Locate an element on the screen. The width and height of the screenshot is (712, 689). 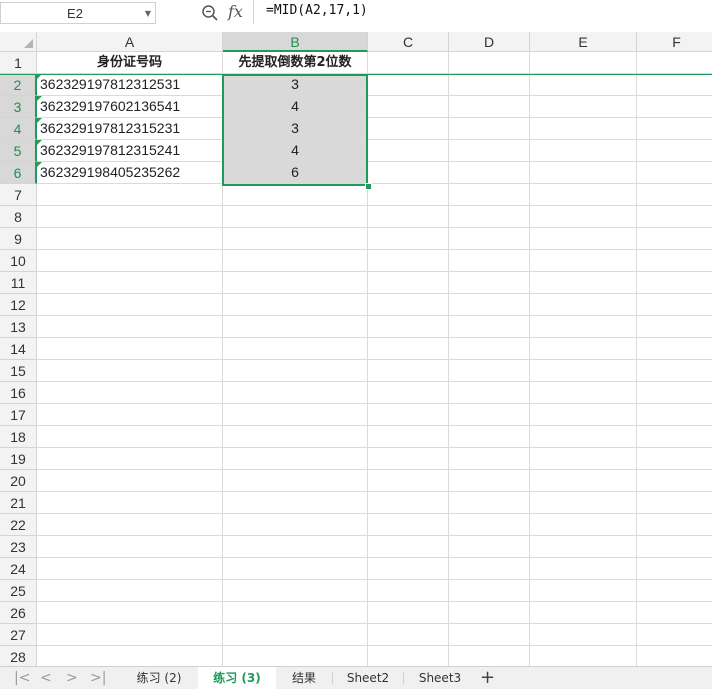
cell-d6 is located at coordinates (489, 173).